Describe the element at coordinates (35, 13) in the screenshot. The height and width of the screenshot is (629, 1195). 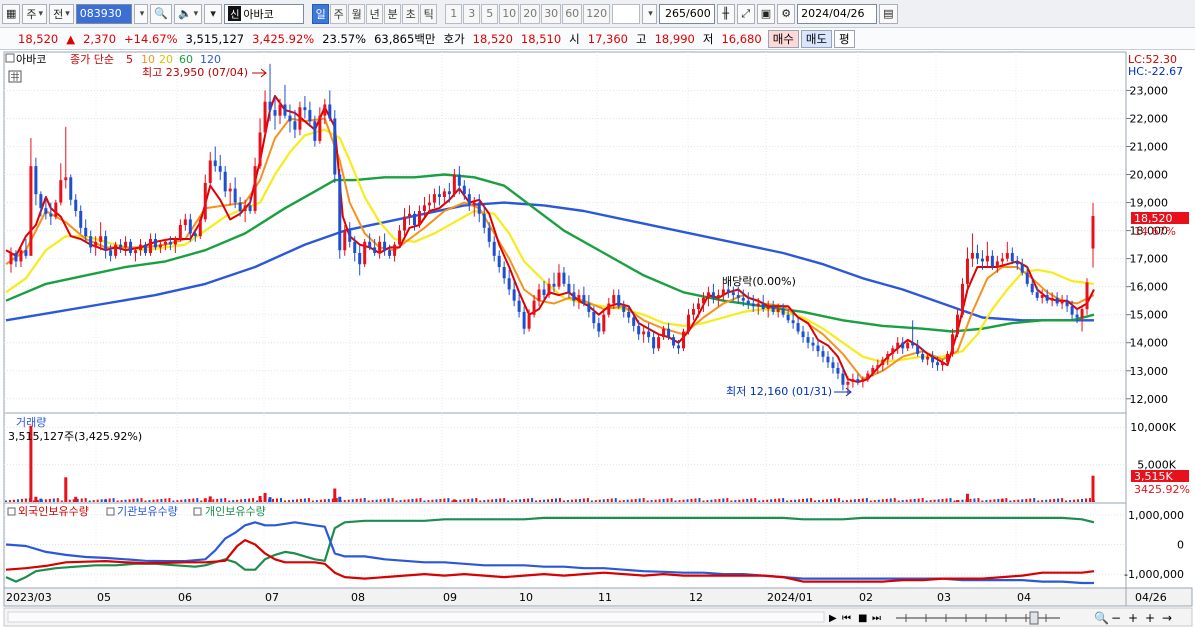
I see `market-select: 주` at that location.